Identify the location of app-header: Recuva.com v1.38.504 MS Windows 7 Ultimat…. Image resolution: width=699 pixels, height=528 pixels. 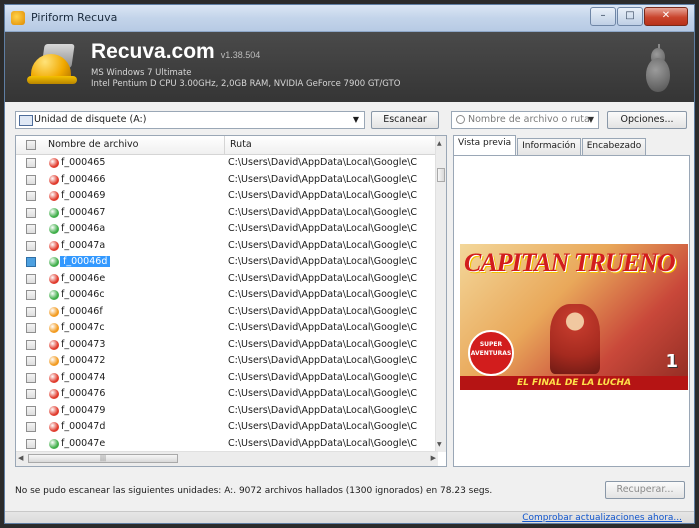
(349, 67).